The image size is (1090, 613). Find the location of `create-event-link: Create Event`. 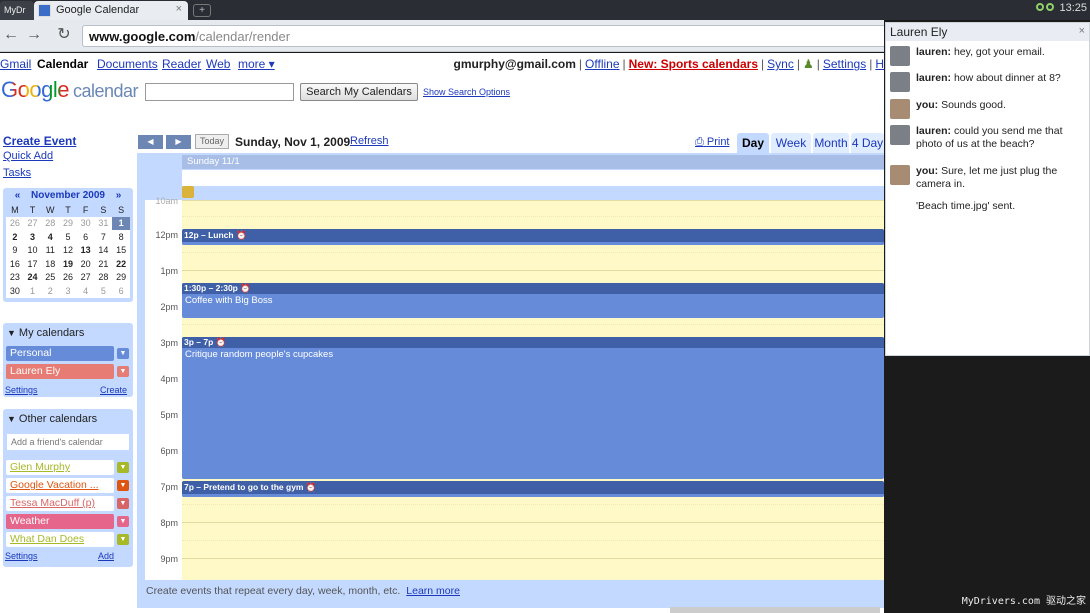

create-event-link: Create Event is located at coordinates (39, 141).